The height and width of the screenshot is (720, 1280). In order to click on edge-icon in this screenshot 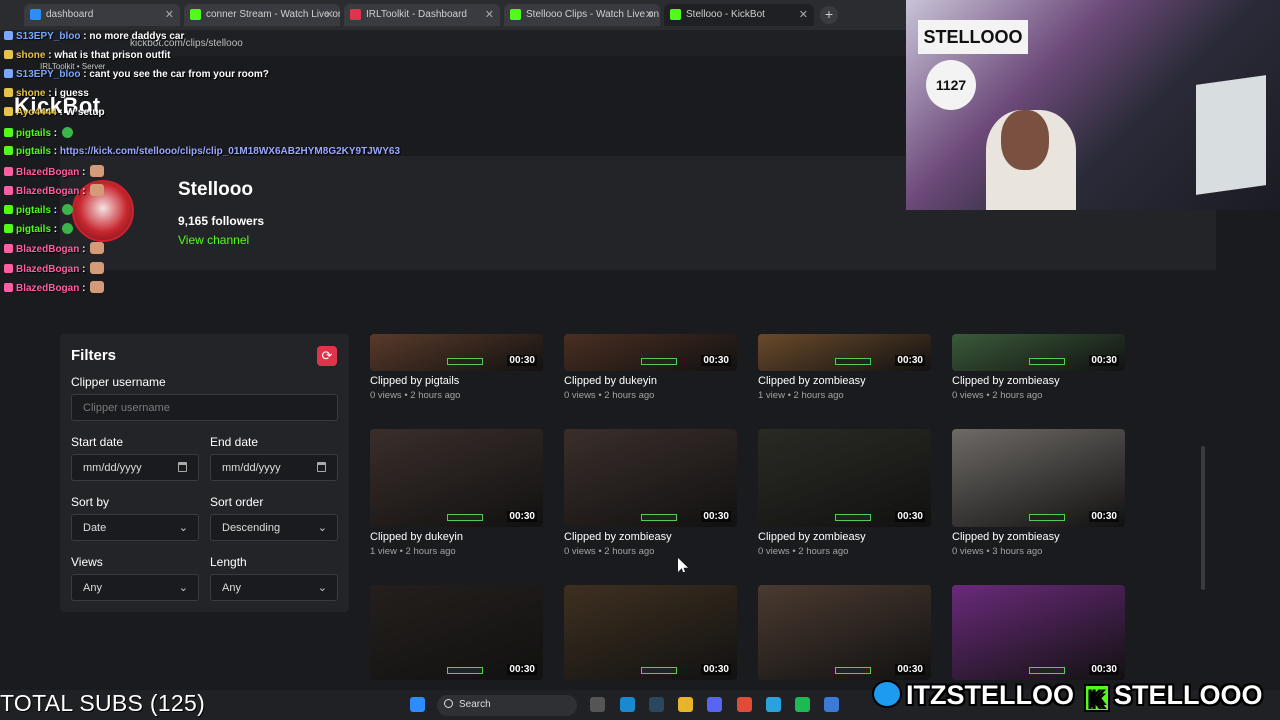, I will do `click(627, 704)`.